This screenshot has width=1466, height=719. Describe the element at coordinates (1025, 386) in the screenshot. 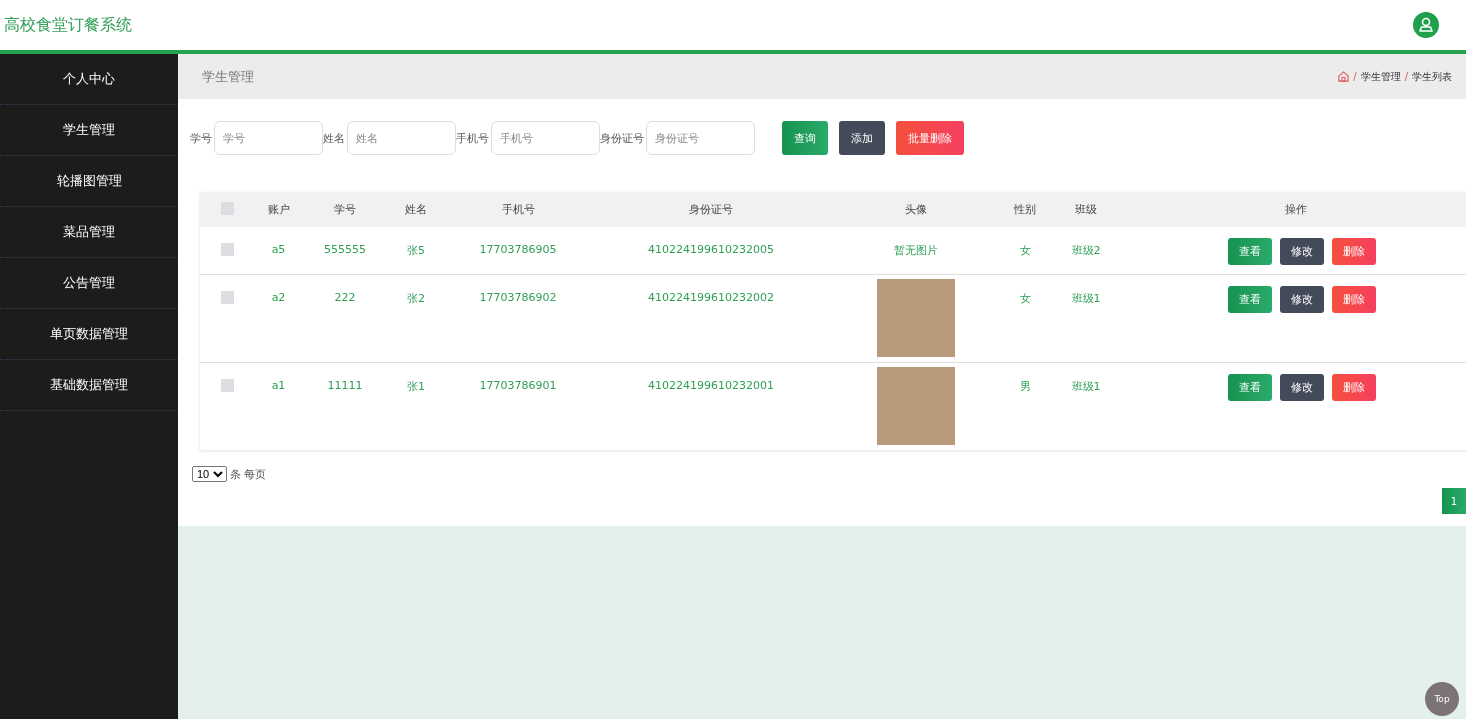

I see `table-cell: 男` at that location.